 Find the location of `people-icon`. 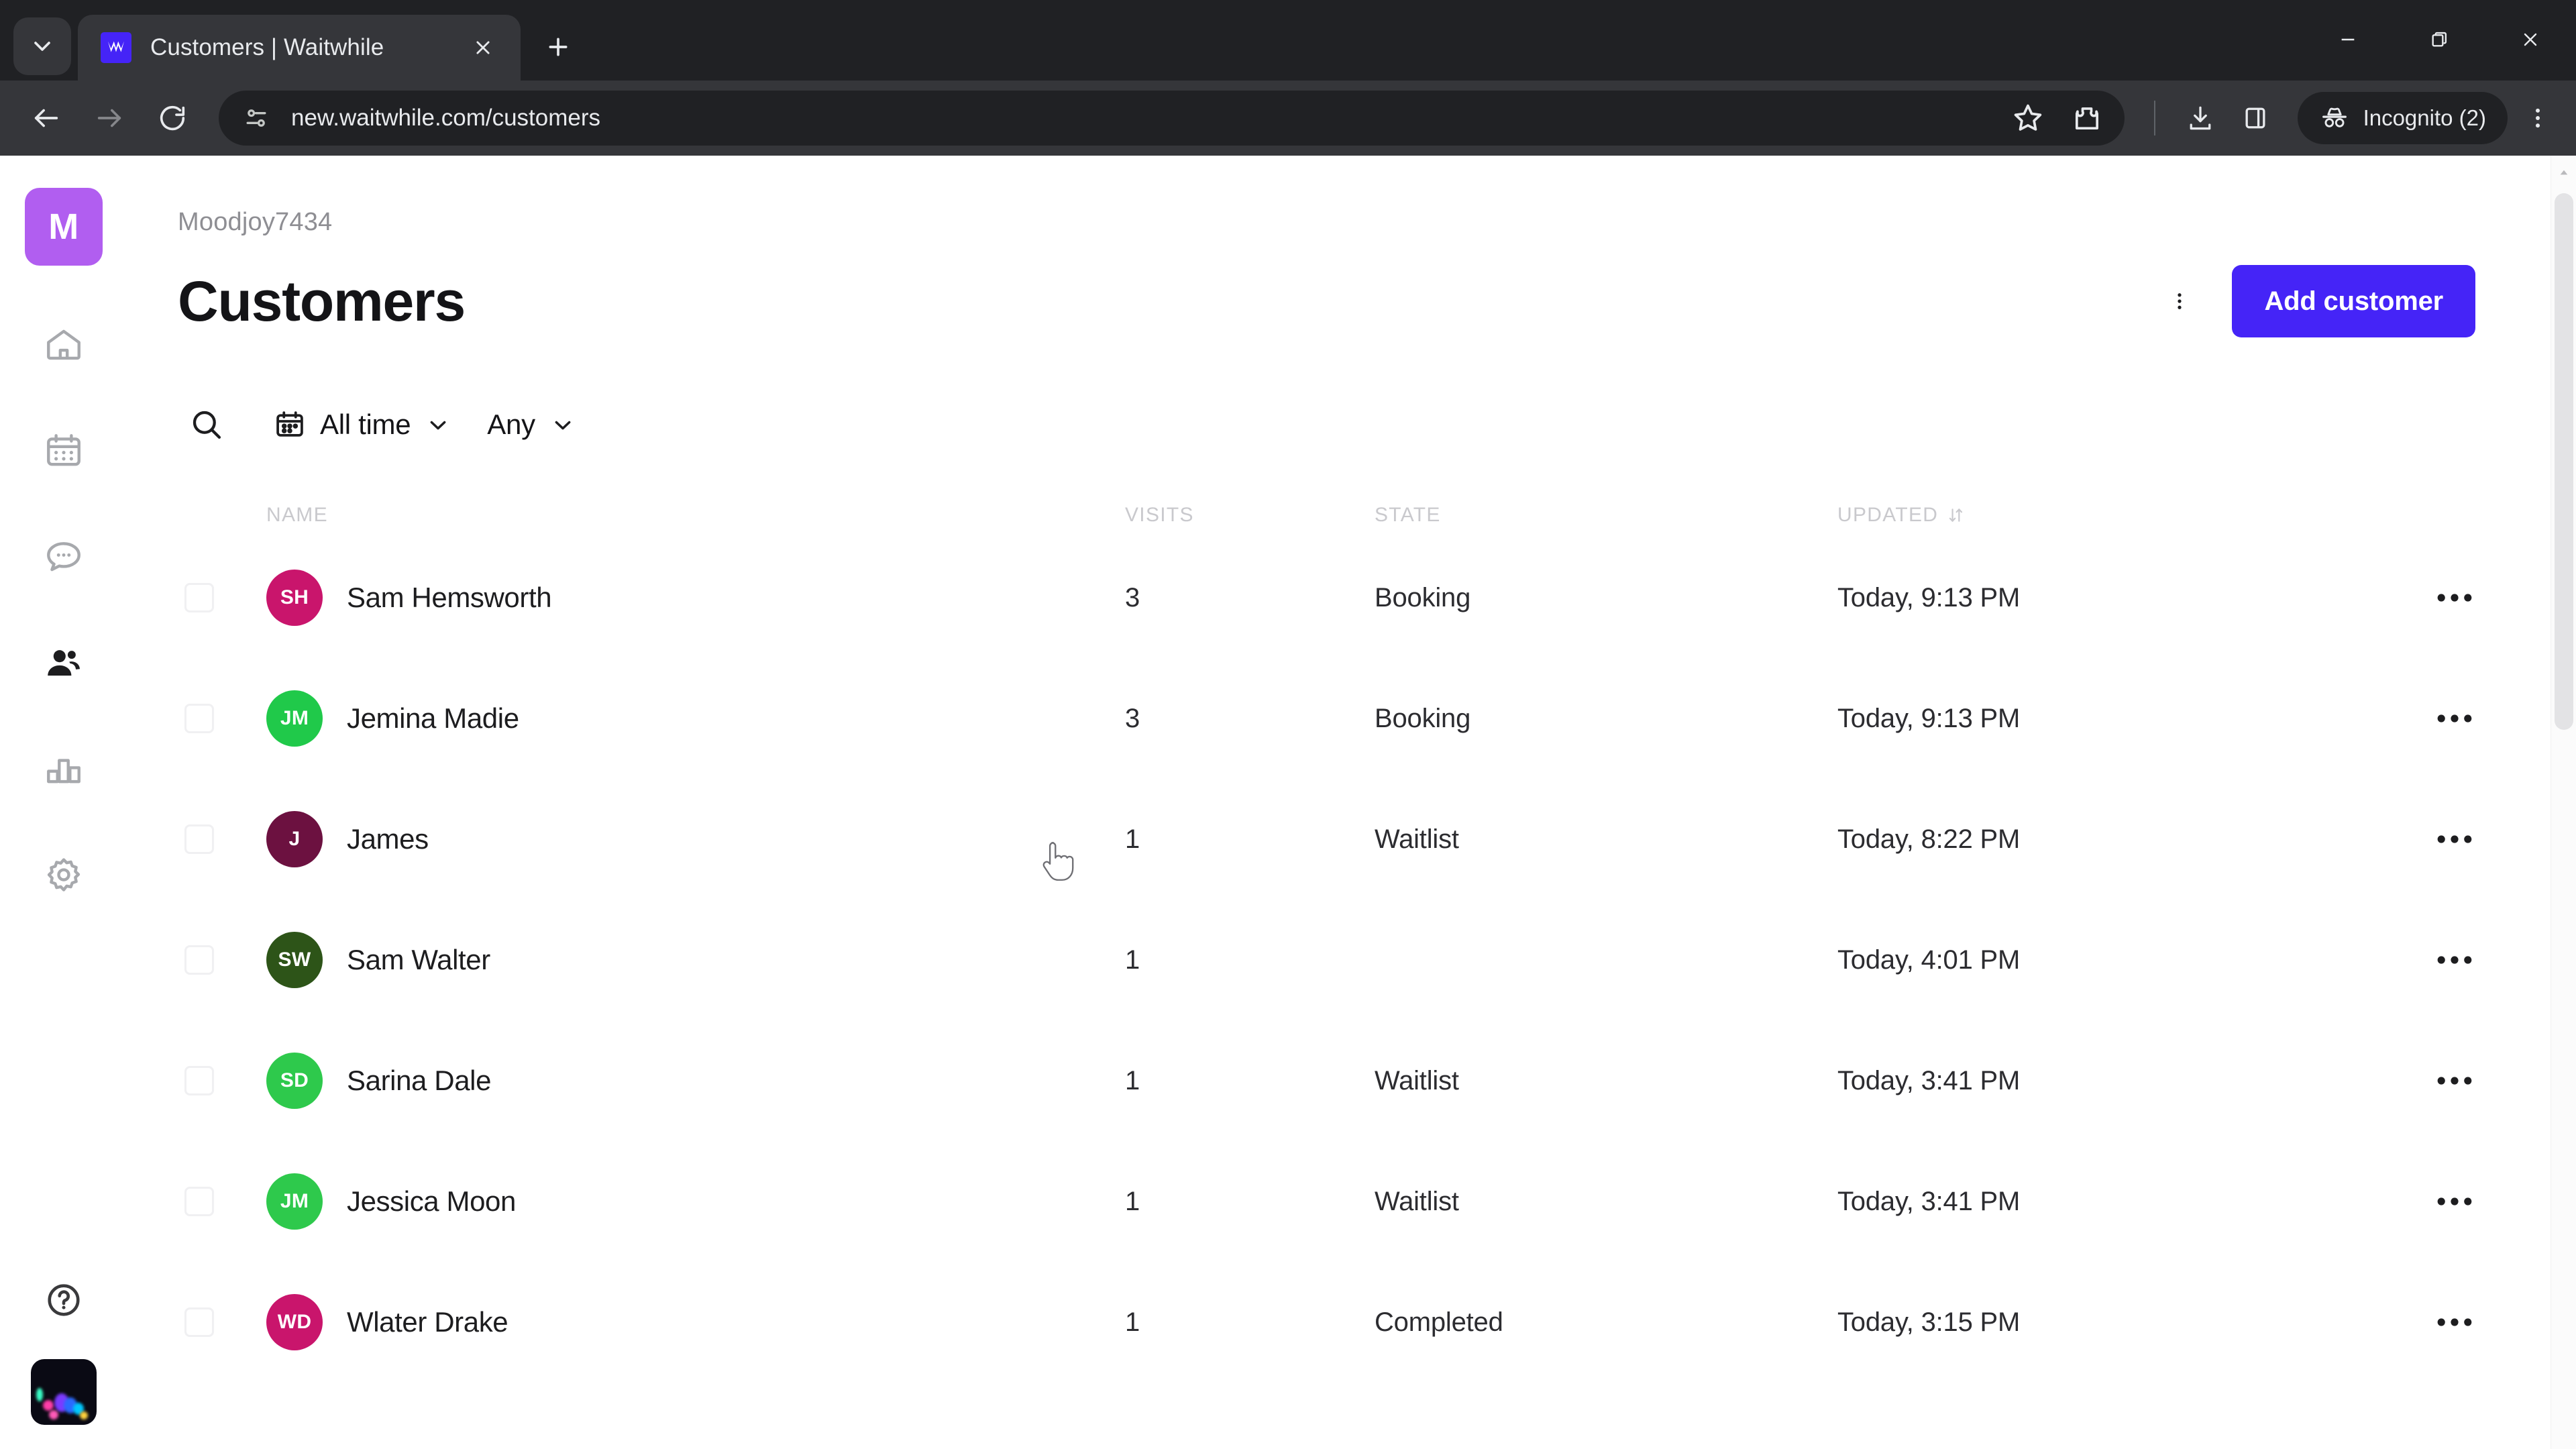

people-icon is located at coordinates (64, 663).